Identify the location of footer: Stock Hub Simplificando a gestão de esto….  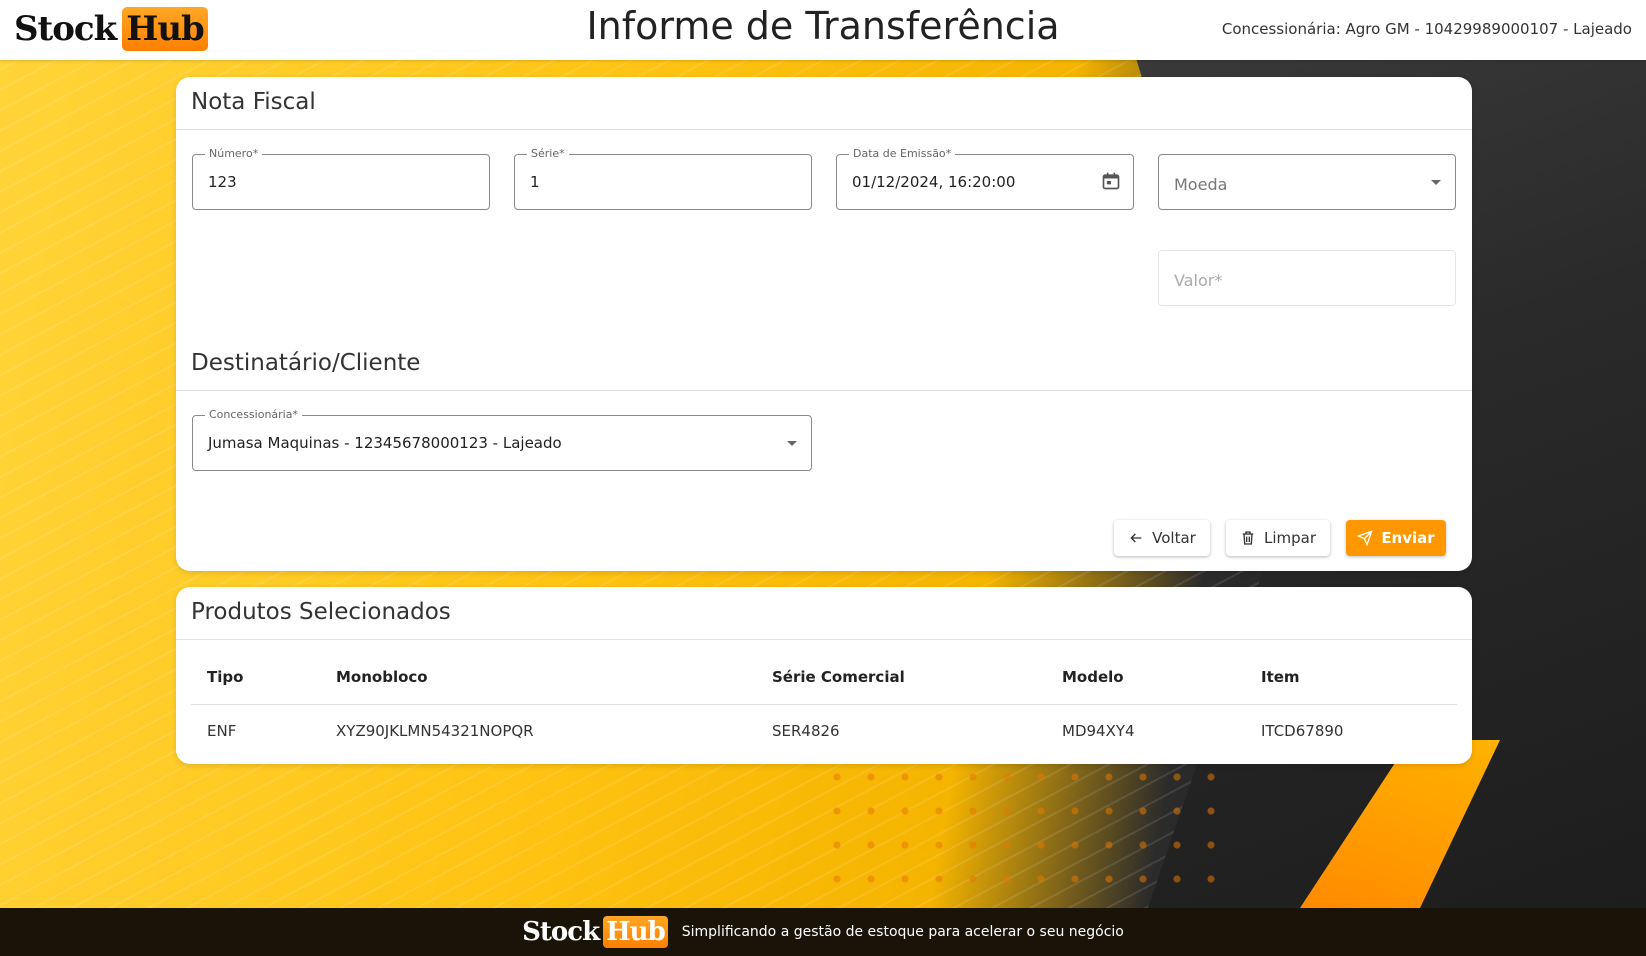
(823, 932).